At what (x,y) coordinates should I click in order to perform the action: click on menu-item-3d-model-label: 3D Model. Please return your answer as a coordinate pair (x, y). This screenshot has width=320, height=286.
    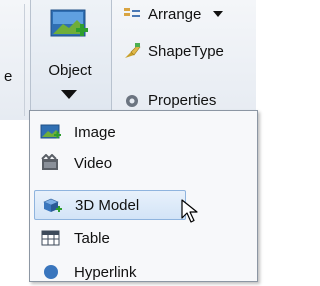
    Looking at the image, I should click on (107, 205).